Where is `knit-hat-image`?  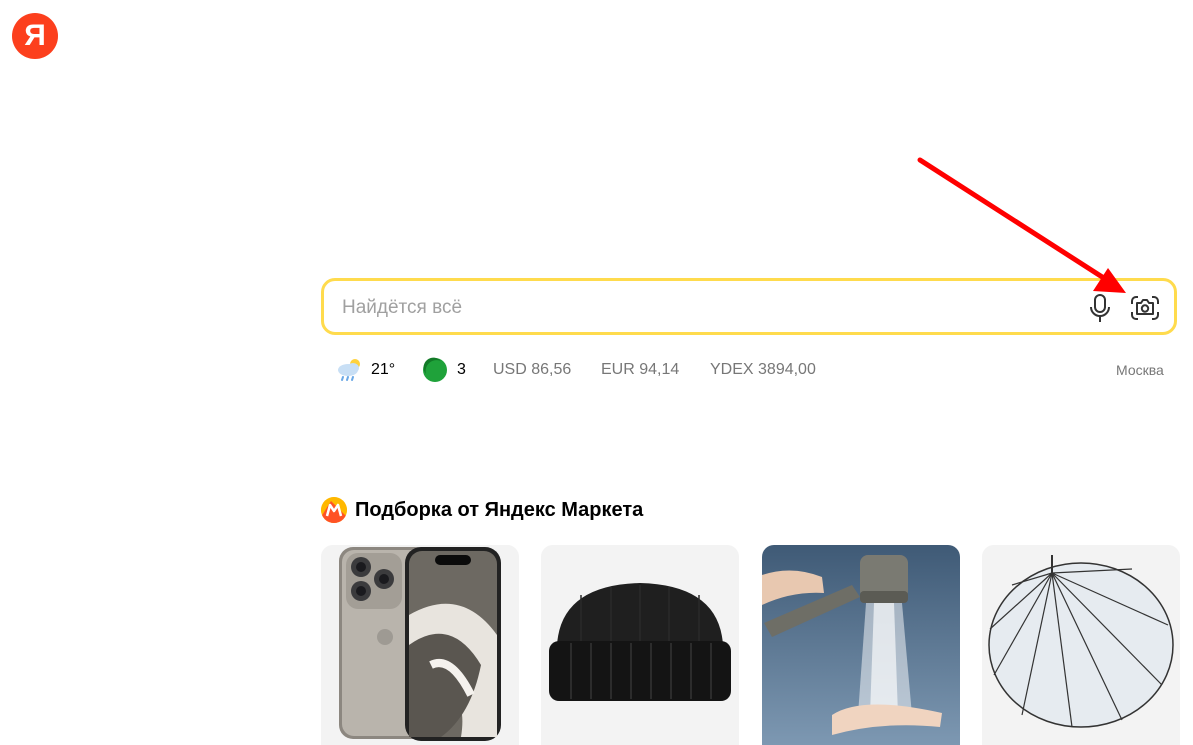 knit-hat-image is located at coordinates (640, 645).